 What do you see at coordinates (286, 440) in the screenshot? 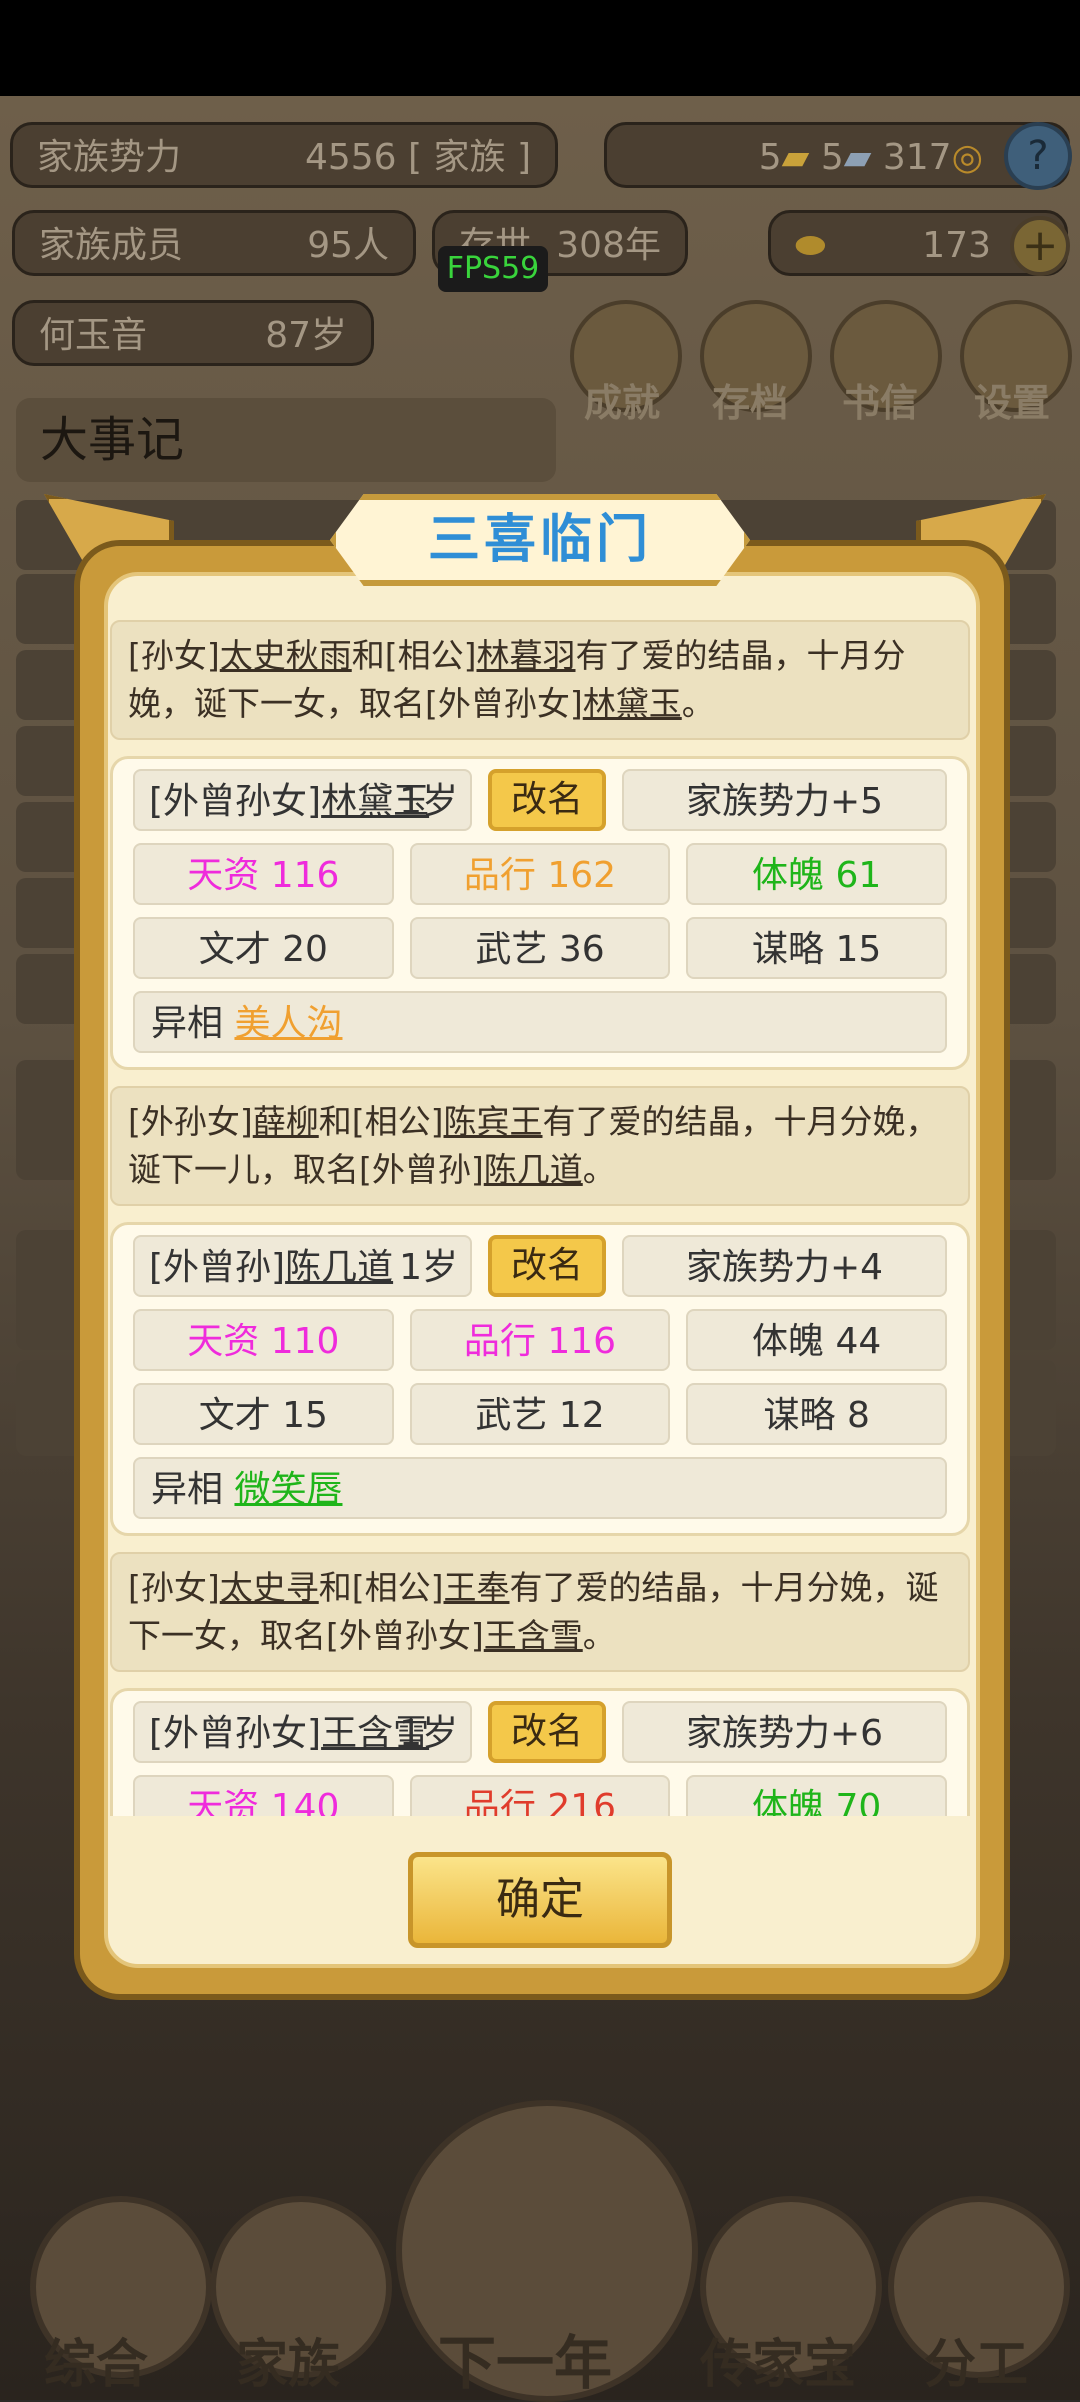
I see `events-title: 大事记` at bounding box center [286, 440].